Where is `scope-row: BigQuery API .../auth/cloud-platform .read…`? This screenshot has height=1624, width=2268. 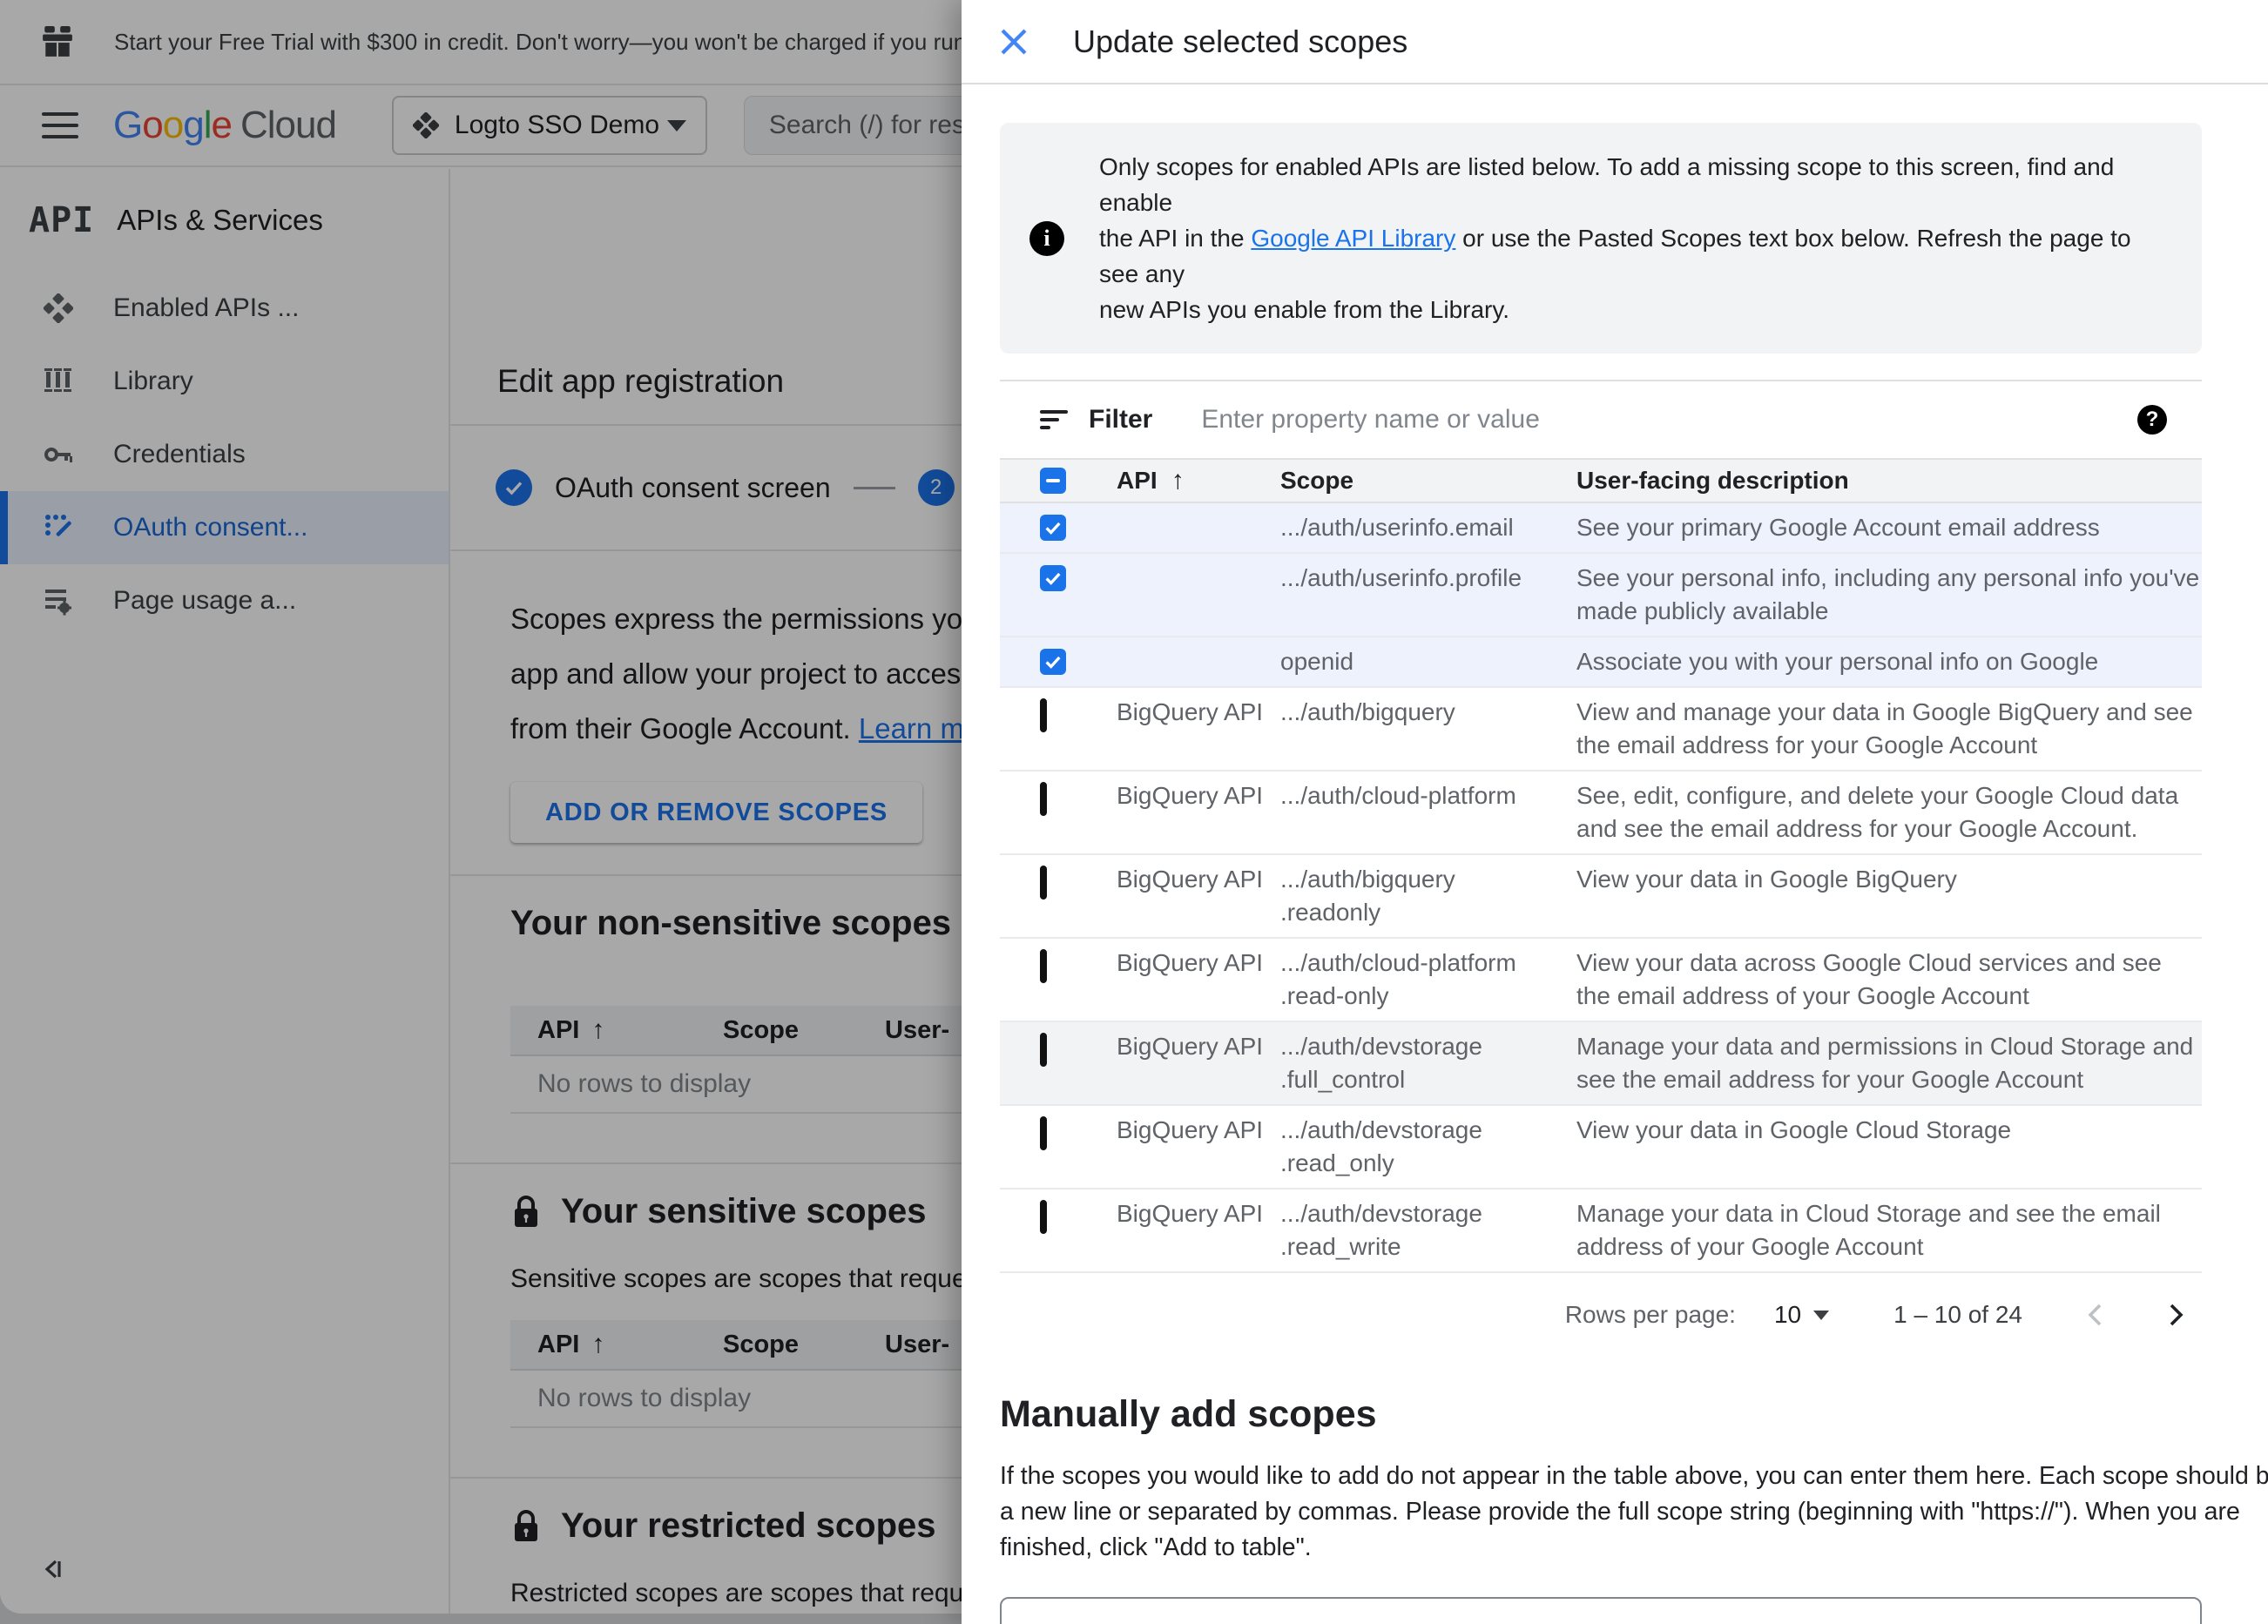 scope-row: BigQuery API .../auth/cloud-platform .read… is located at coordinates (1601, 981).